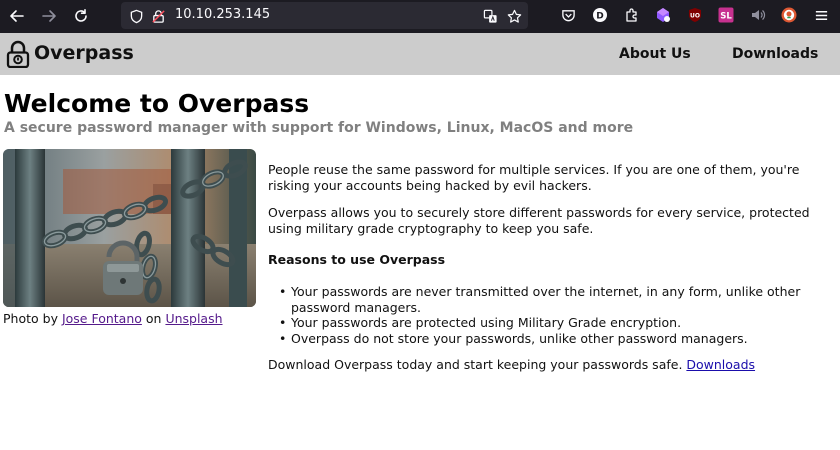  Describe the element at coordinates (158, 16) in the screenshot. I see `insecure-lock-icon` at that location.